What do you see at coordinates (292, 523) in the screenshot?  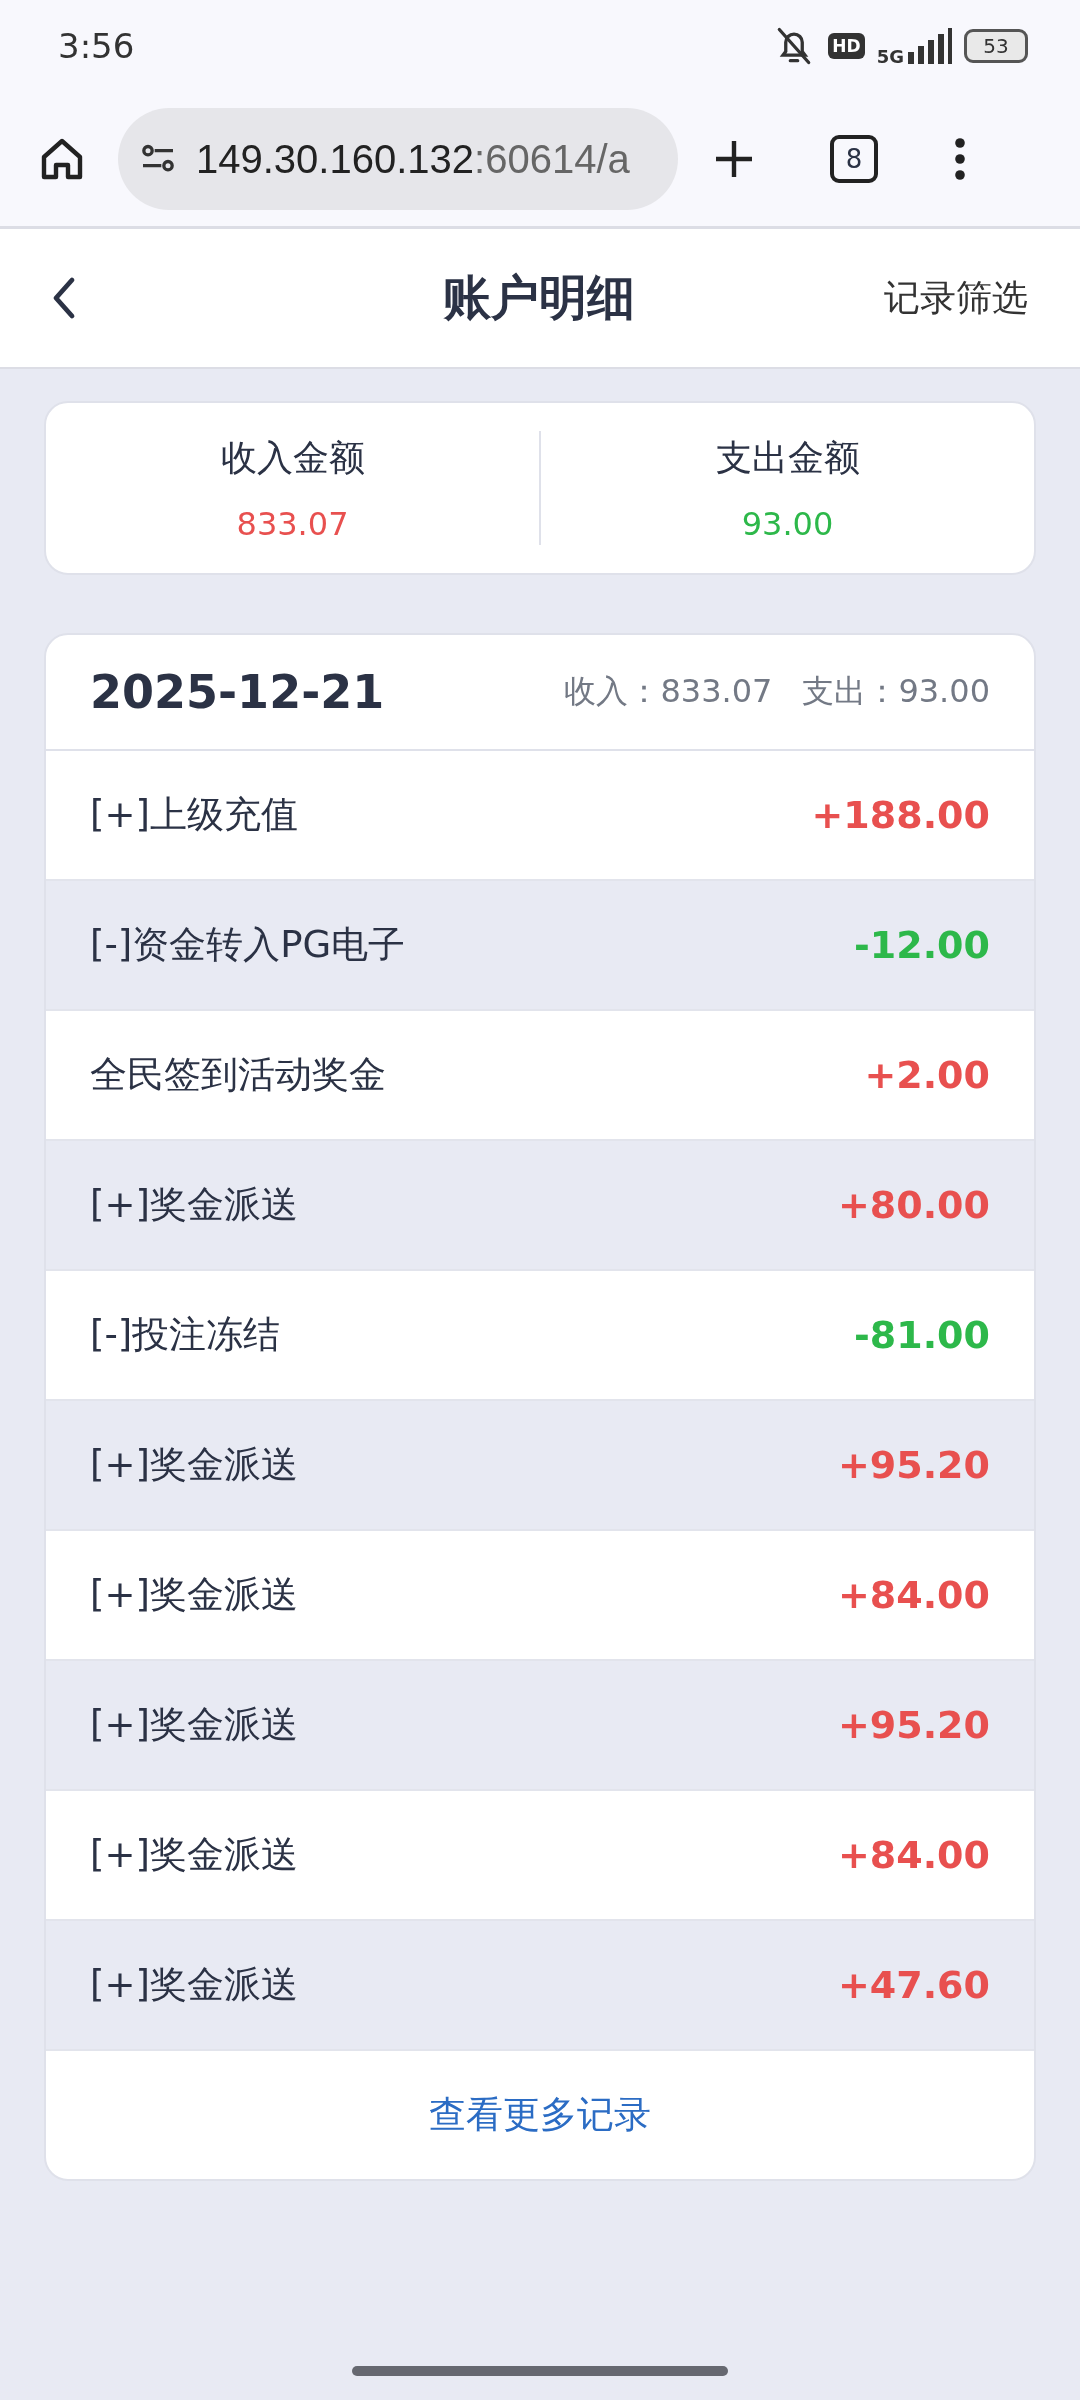 I see `summary-amount: 833.07` at bounding box center [292, 523].